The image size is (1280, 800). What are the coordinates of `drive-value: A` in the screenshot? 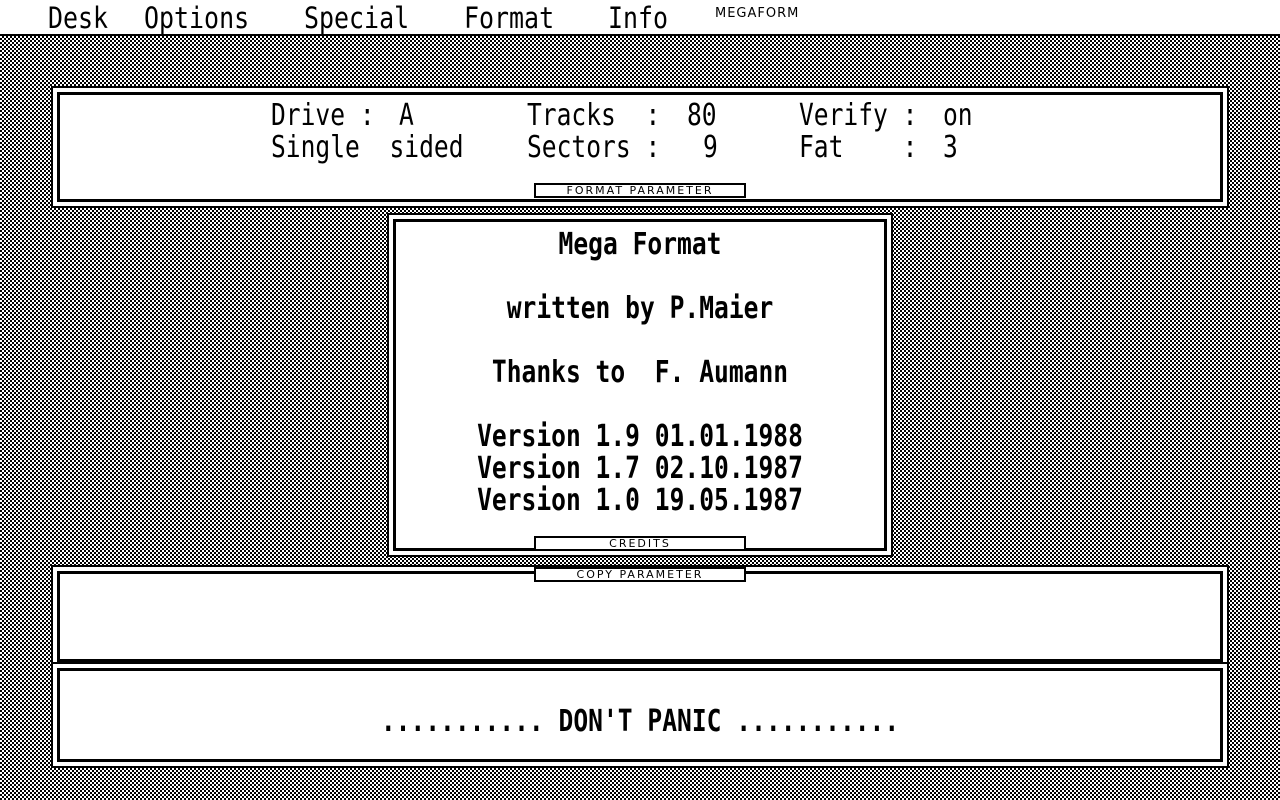 It's located at (406, 116).